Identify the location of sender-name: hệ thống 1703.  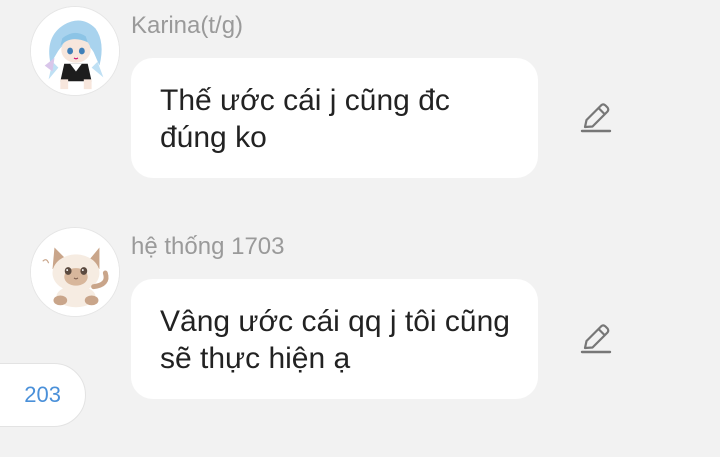
(208, 246).